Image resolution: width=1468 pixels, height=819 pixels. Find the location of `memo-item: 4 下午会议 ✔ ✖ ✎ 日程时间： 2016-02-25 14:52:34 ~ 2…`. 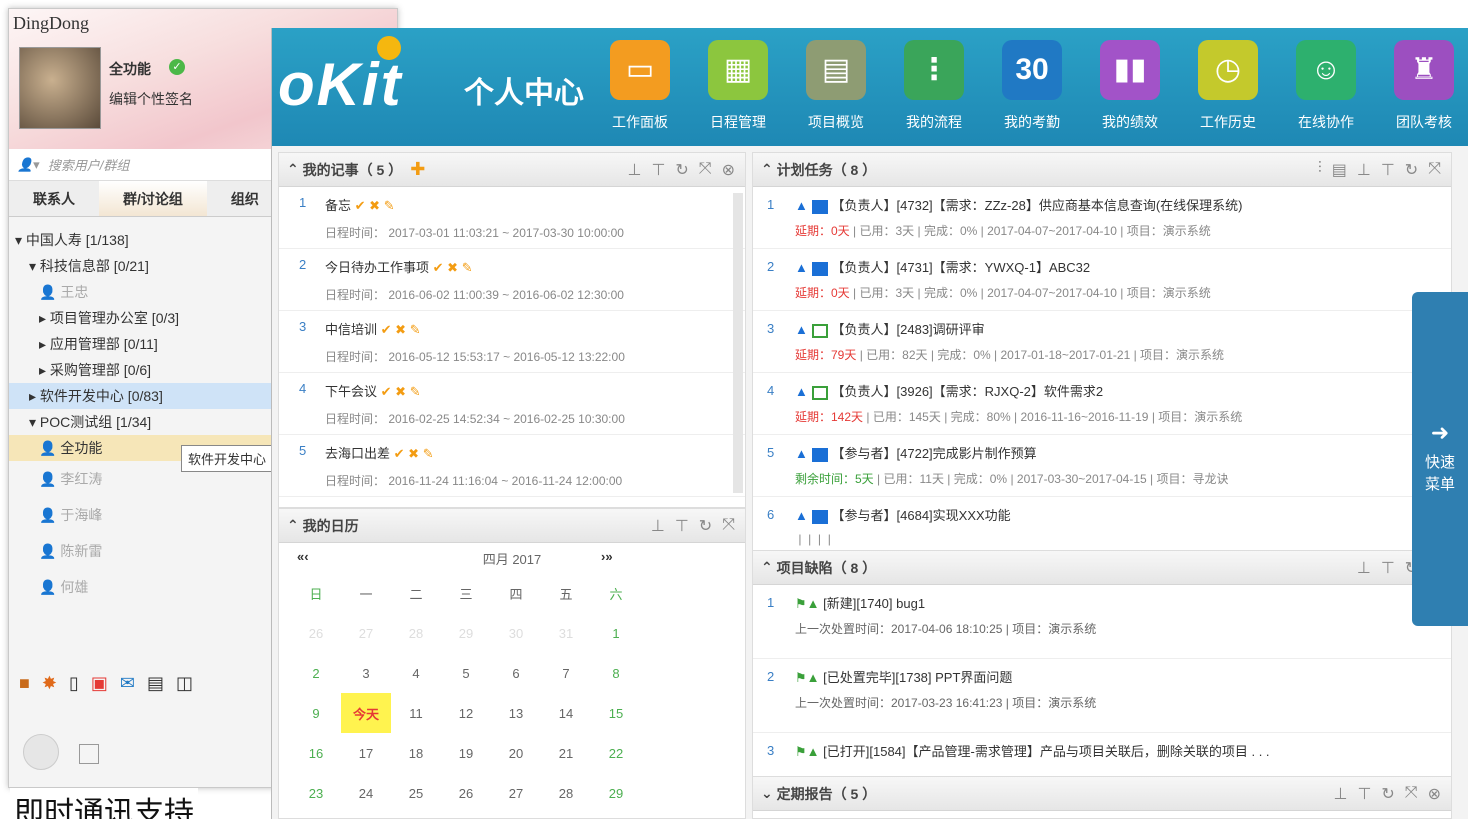

memo-item: 4 下午会议 ✔ ✖ ✎ 日程时间： 2016-02-25 14:52:34 ~ 2… is located at coordinates (512, 404).